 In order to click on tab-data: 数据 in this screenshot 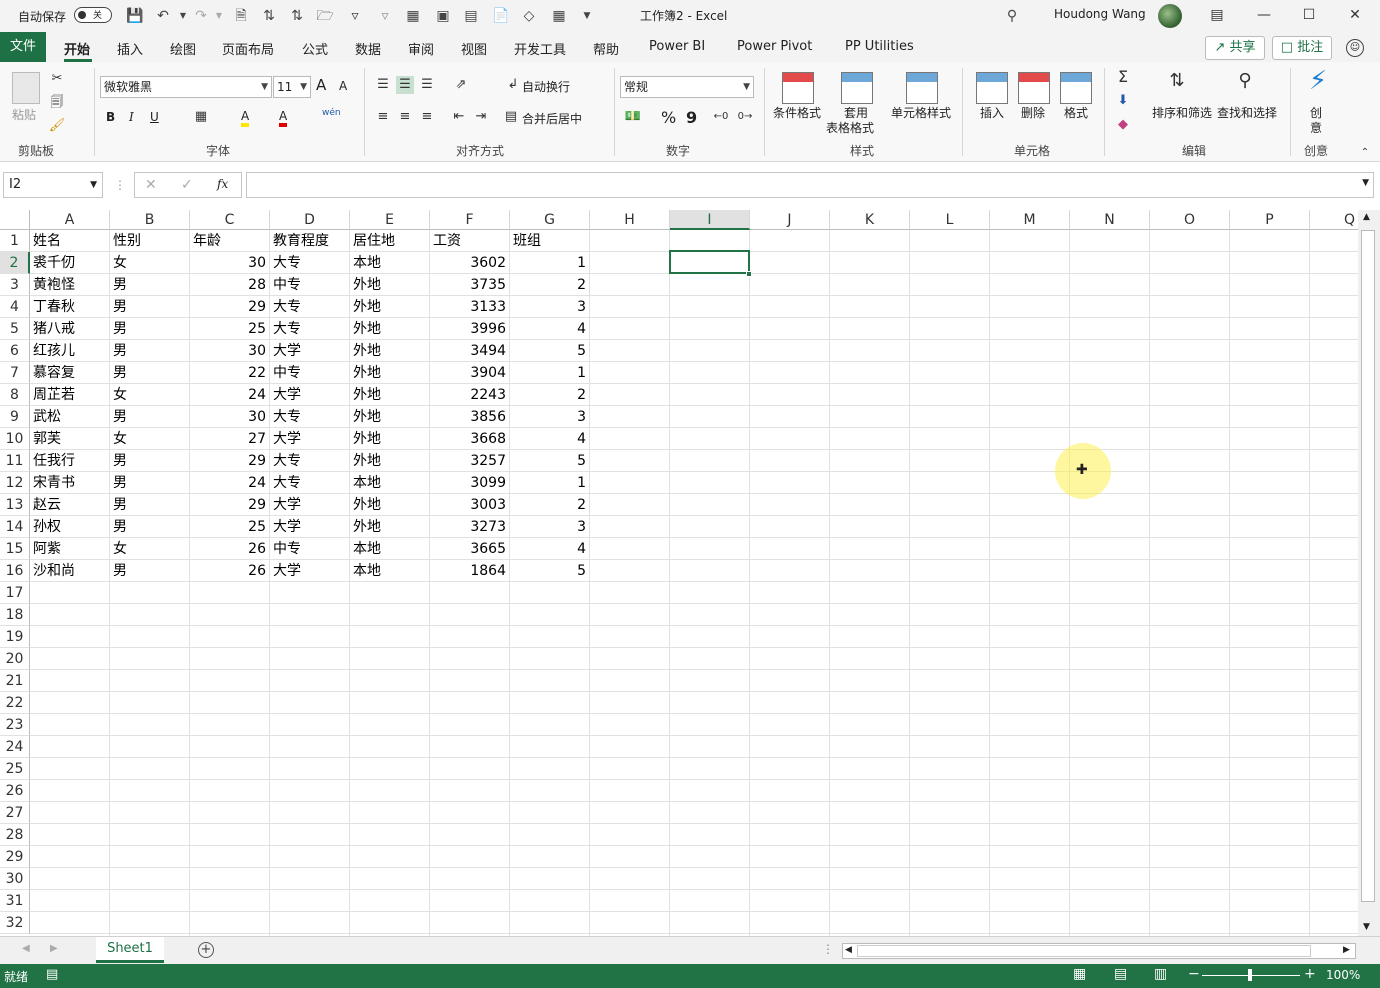, I will do `click(368, 48)`.